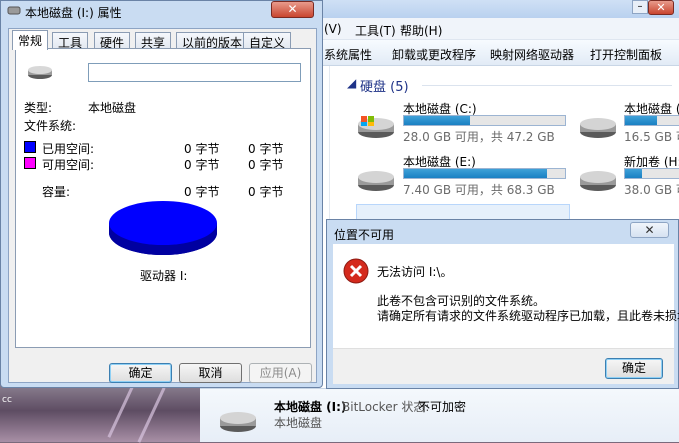 This screenshot has height=443, width=679. Describe the element at coordinates (439, 415) in the screenshot. I see `details-pane` at that location.